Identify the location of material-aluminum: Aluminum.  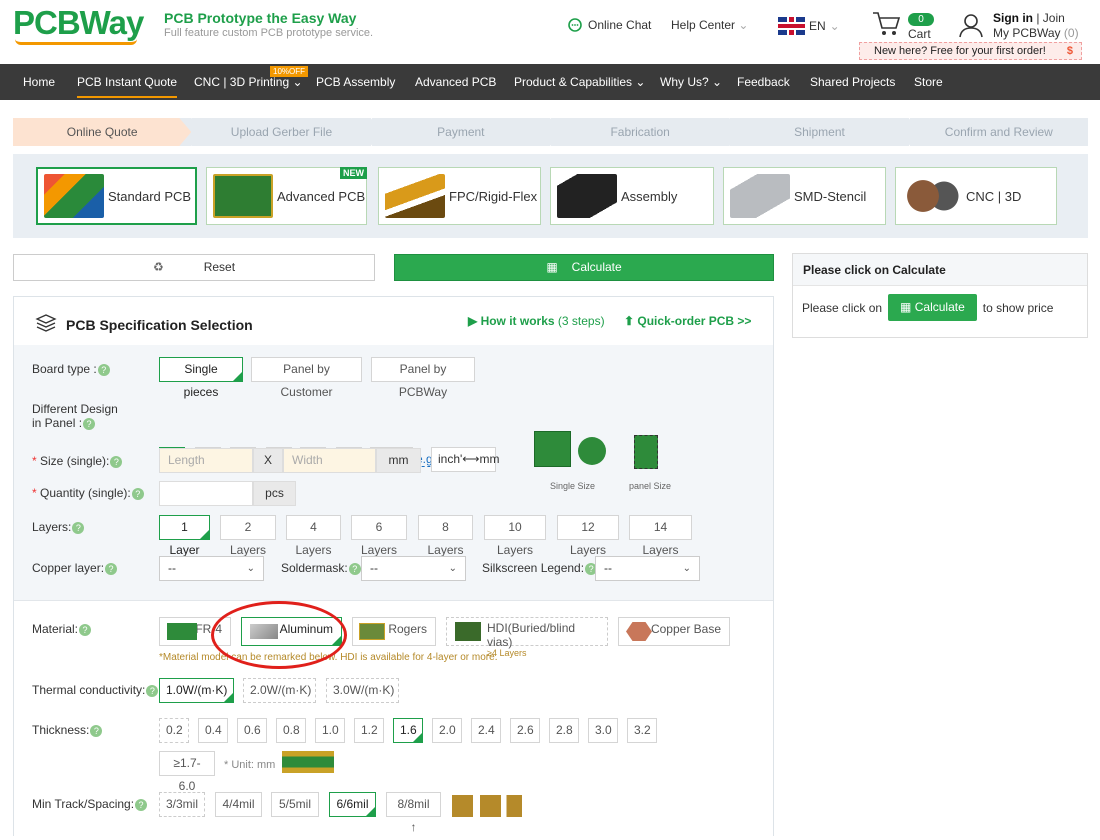
(291, 631).